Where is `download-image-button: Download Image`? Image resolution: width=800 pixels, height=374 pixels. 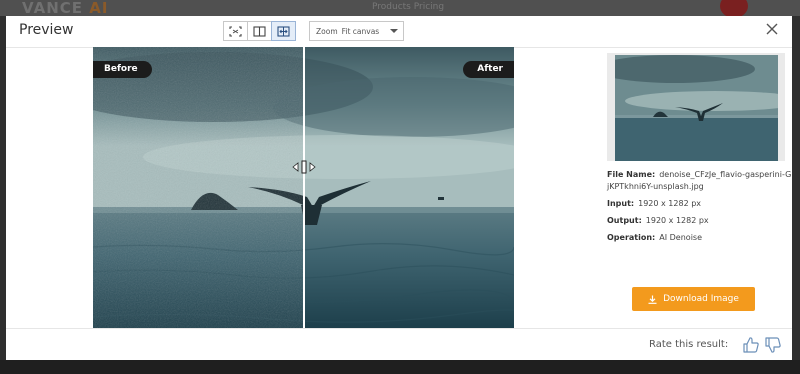
download-image-button: Download Image is located at coordinates (693, 299).